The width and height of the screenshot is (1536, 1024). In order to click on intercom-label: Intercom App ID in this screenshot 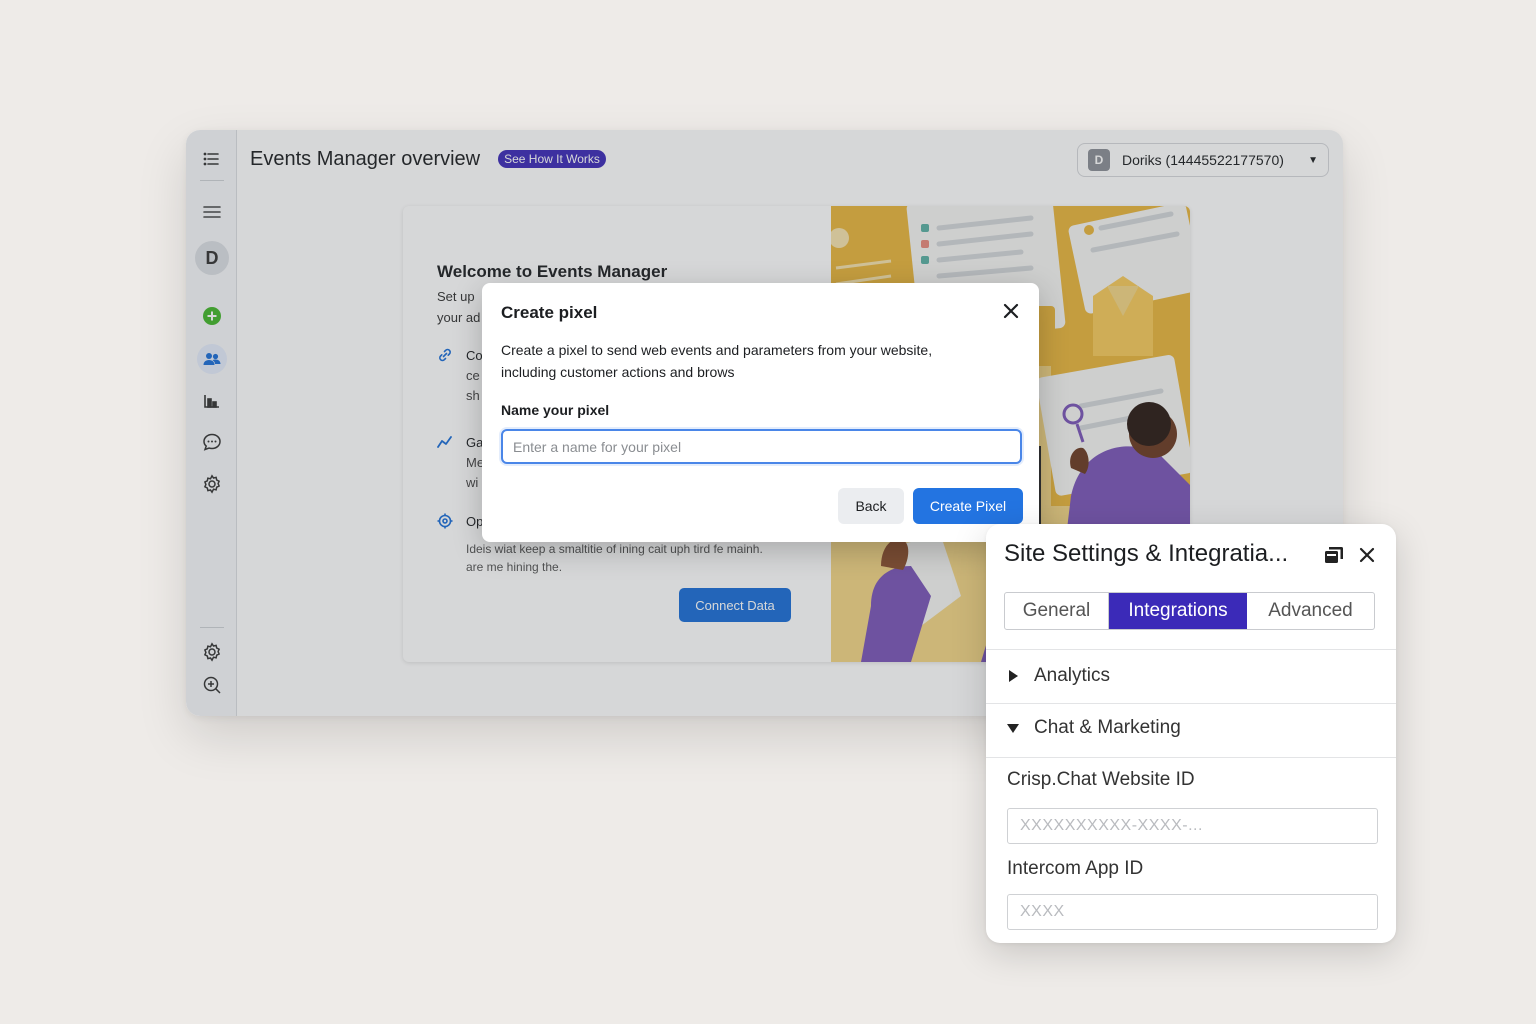, I will do `click(1075, 868)`.